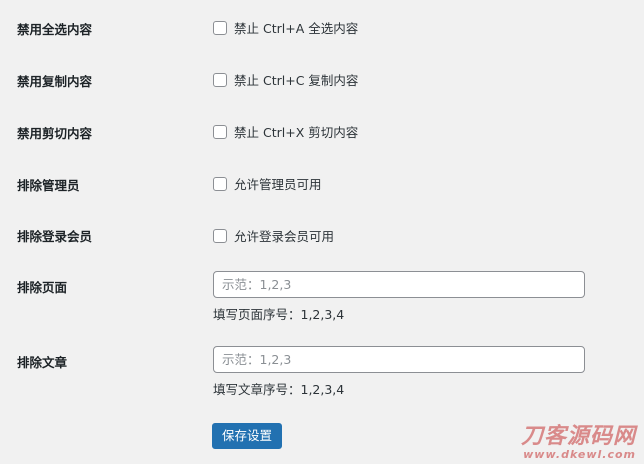 Image resolution: width=644 pixels, height=464 pixels. What do you see at coordinates (296, 132) in the screenshot?
I see `checkbox-label: 禁止 Ctrl+X 剪切内容` at bounding box center [296, 132].